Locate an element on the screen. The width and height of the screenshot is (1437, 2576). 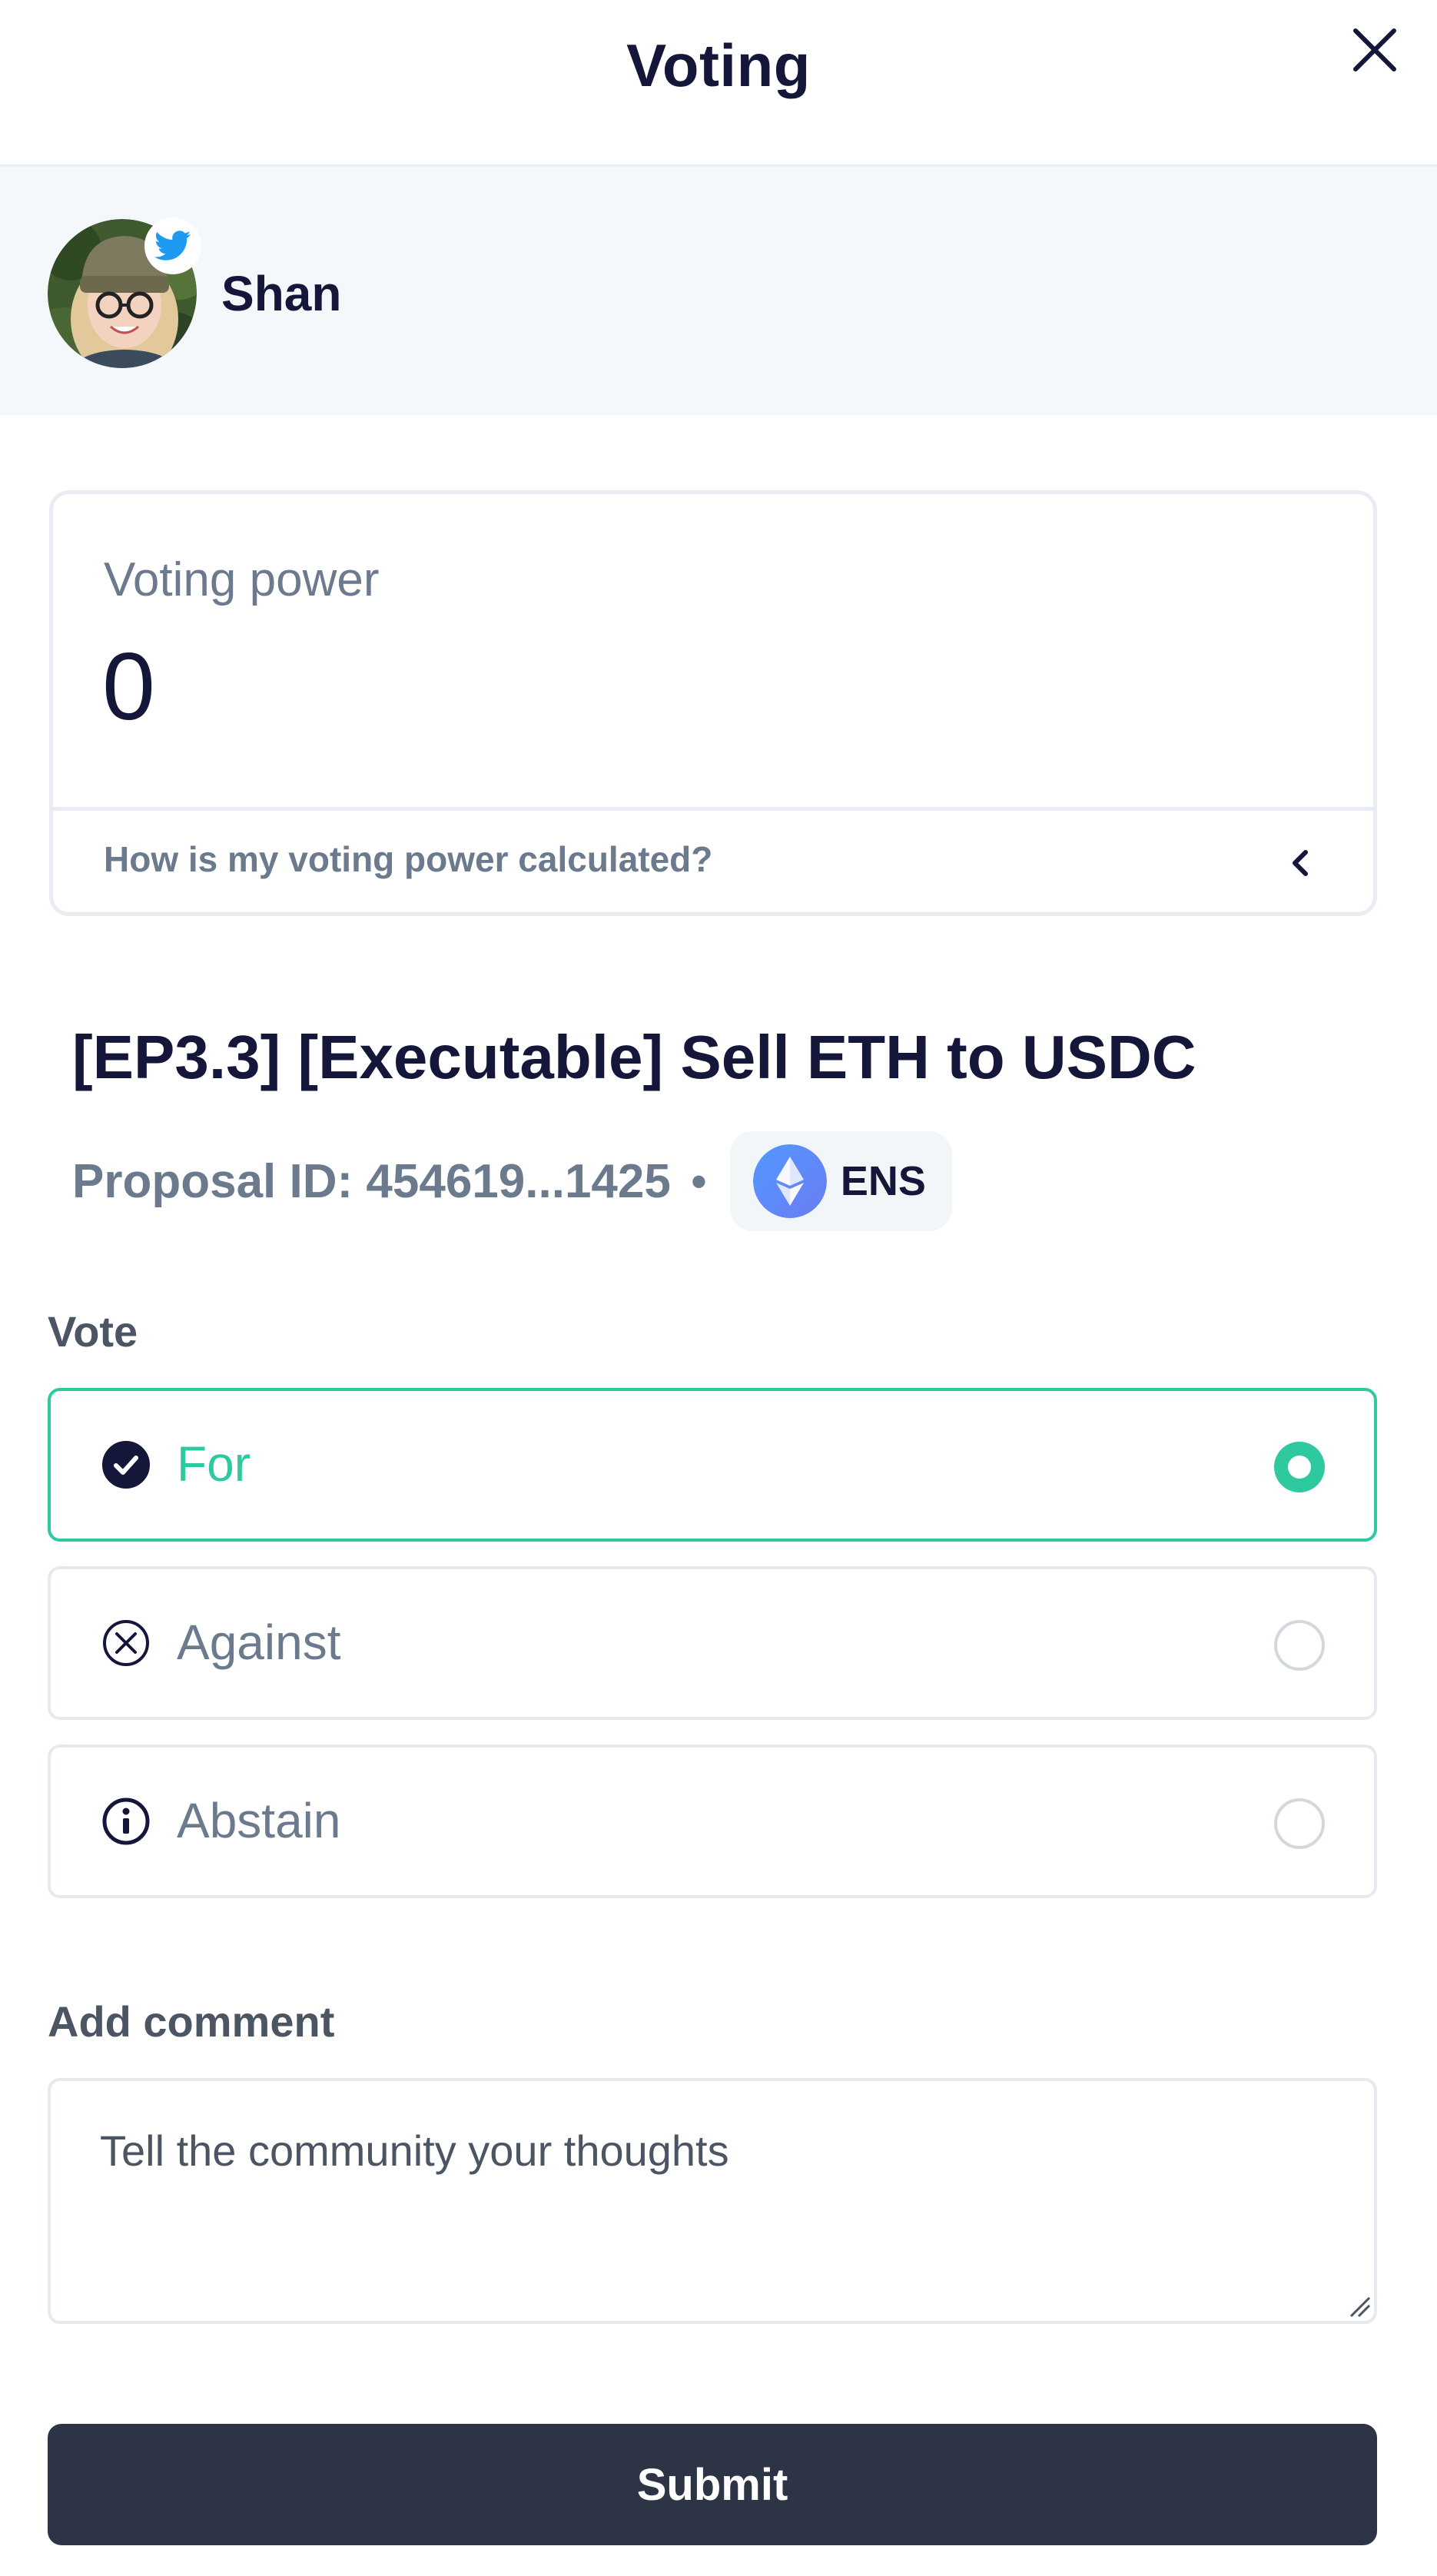
modal-header: Voting is located at coordinates (719, 83).